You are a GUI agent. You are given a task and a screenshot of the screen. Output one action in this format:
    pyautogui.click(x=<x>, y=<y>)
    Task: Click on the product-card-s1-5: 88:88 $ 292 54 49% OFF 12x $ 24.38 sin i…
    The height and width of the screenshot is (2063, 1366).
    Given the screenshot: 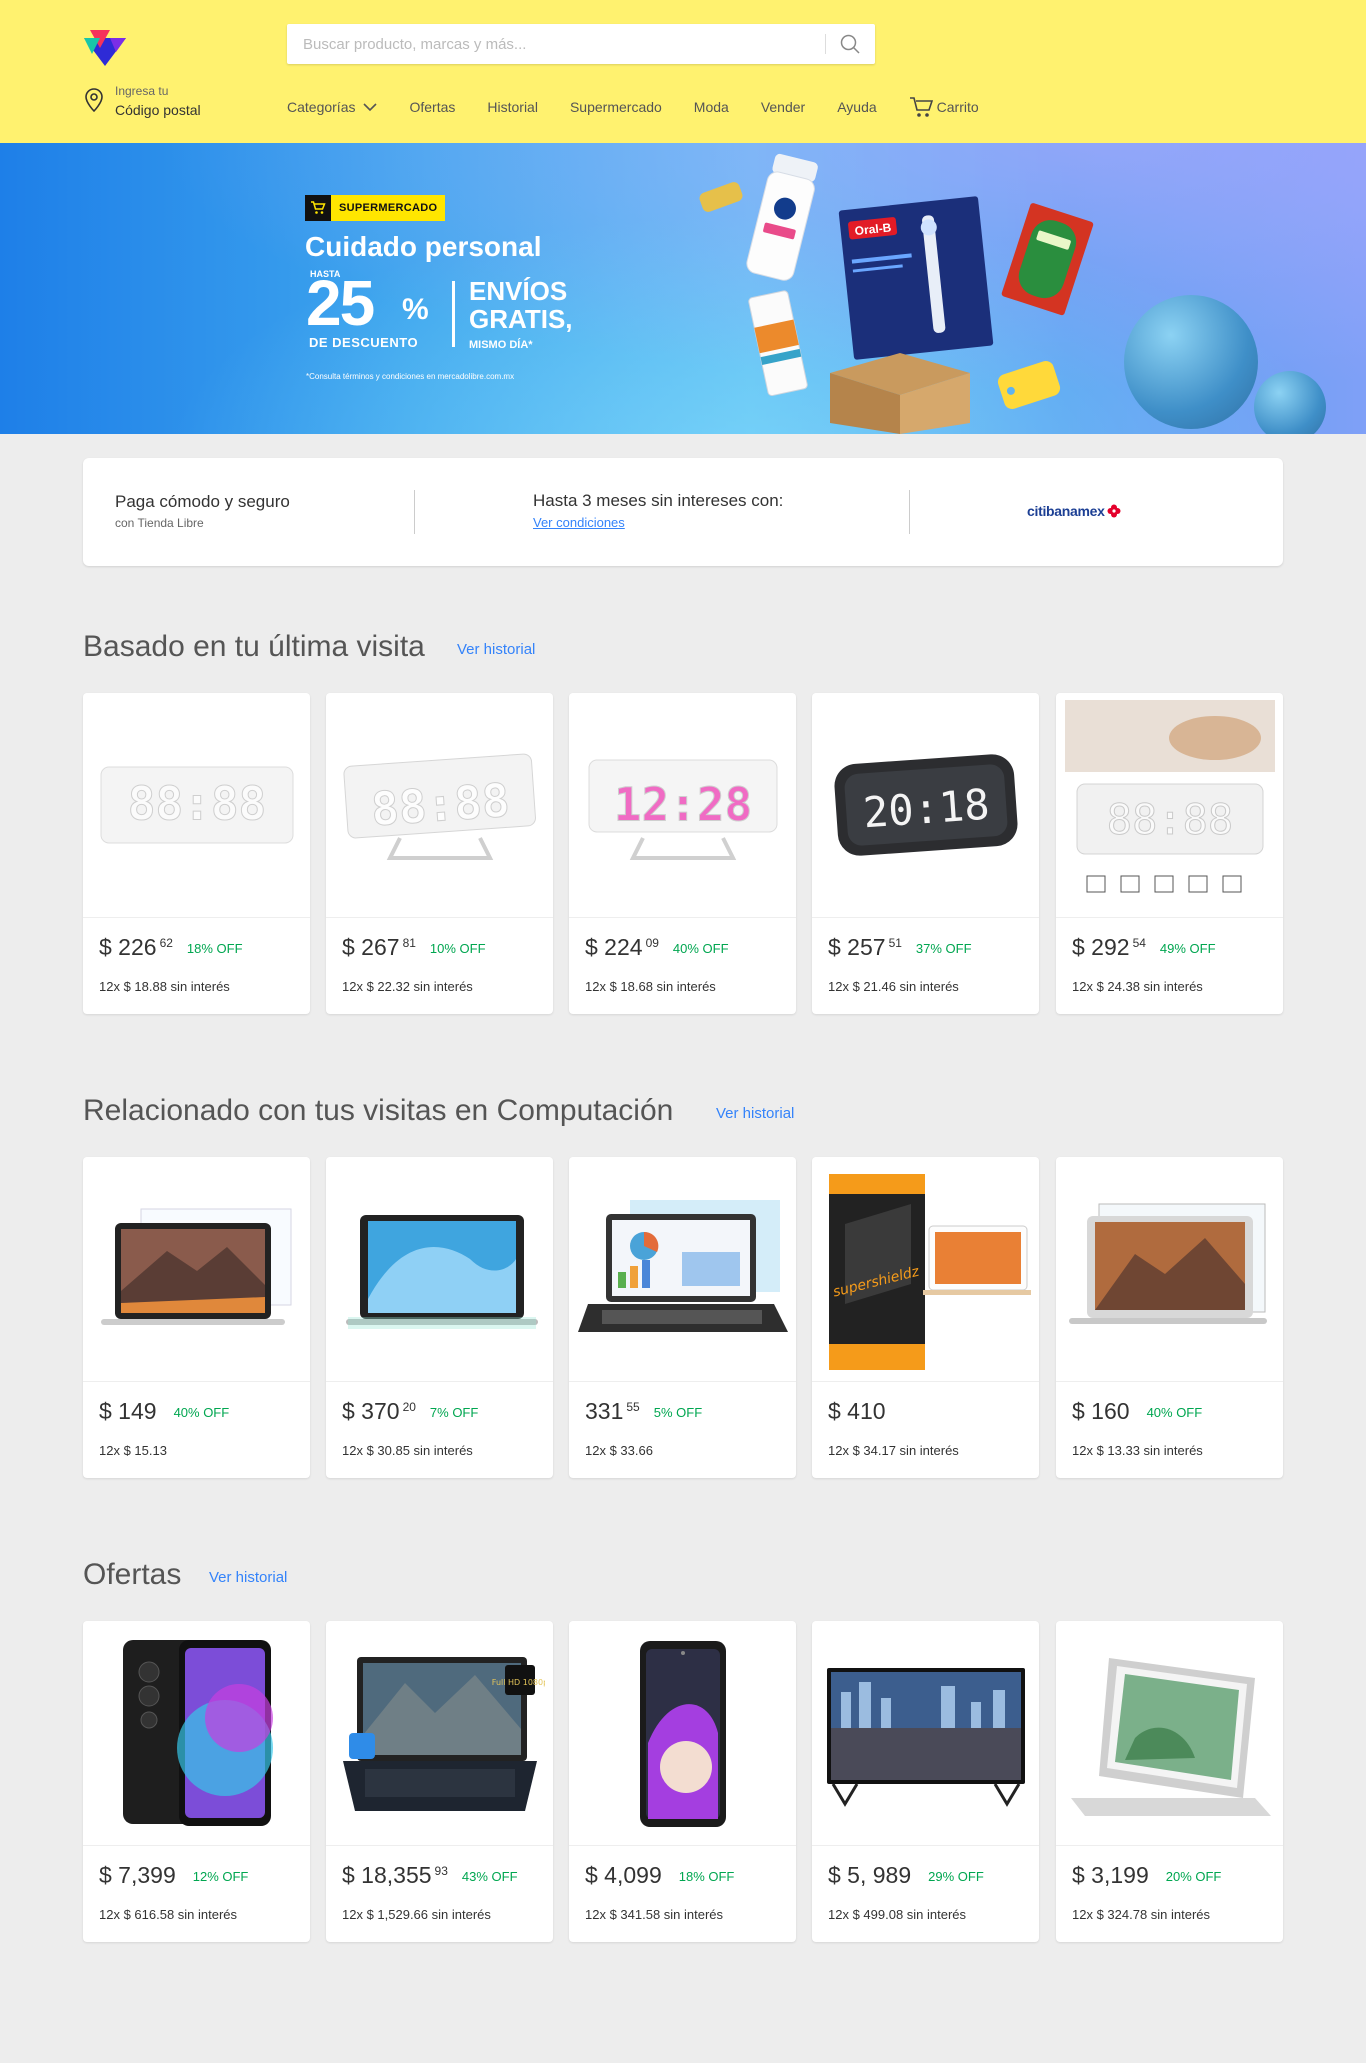 What is the action you would take?
    pyautogui.click(x=1169, y=853)
    